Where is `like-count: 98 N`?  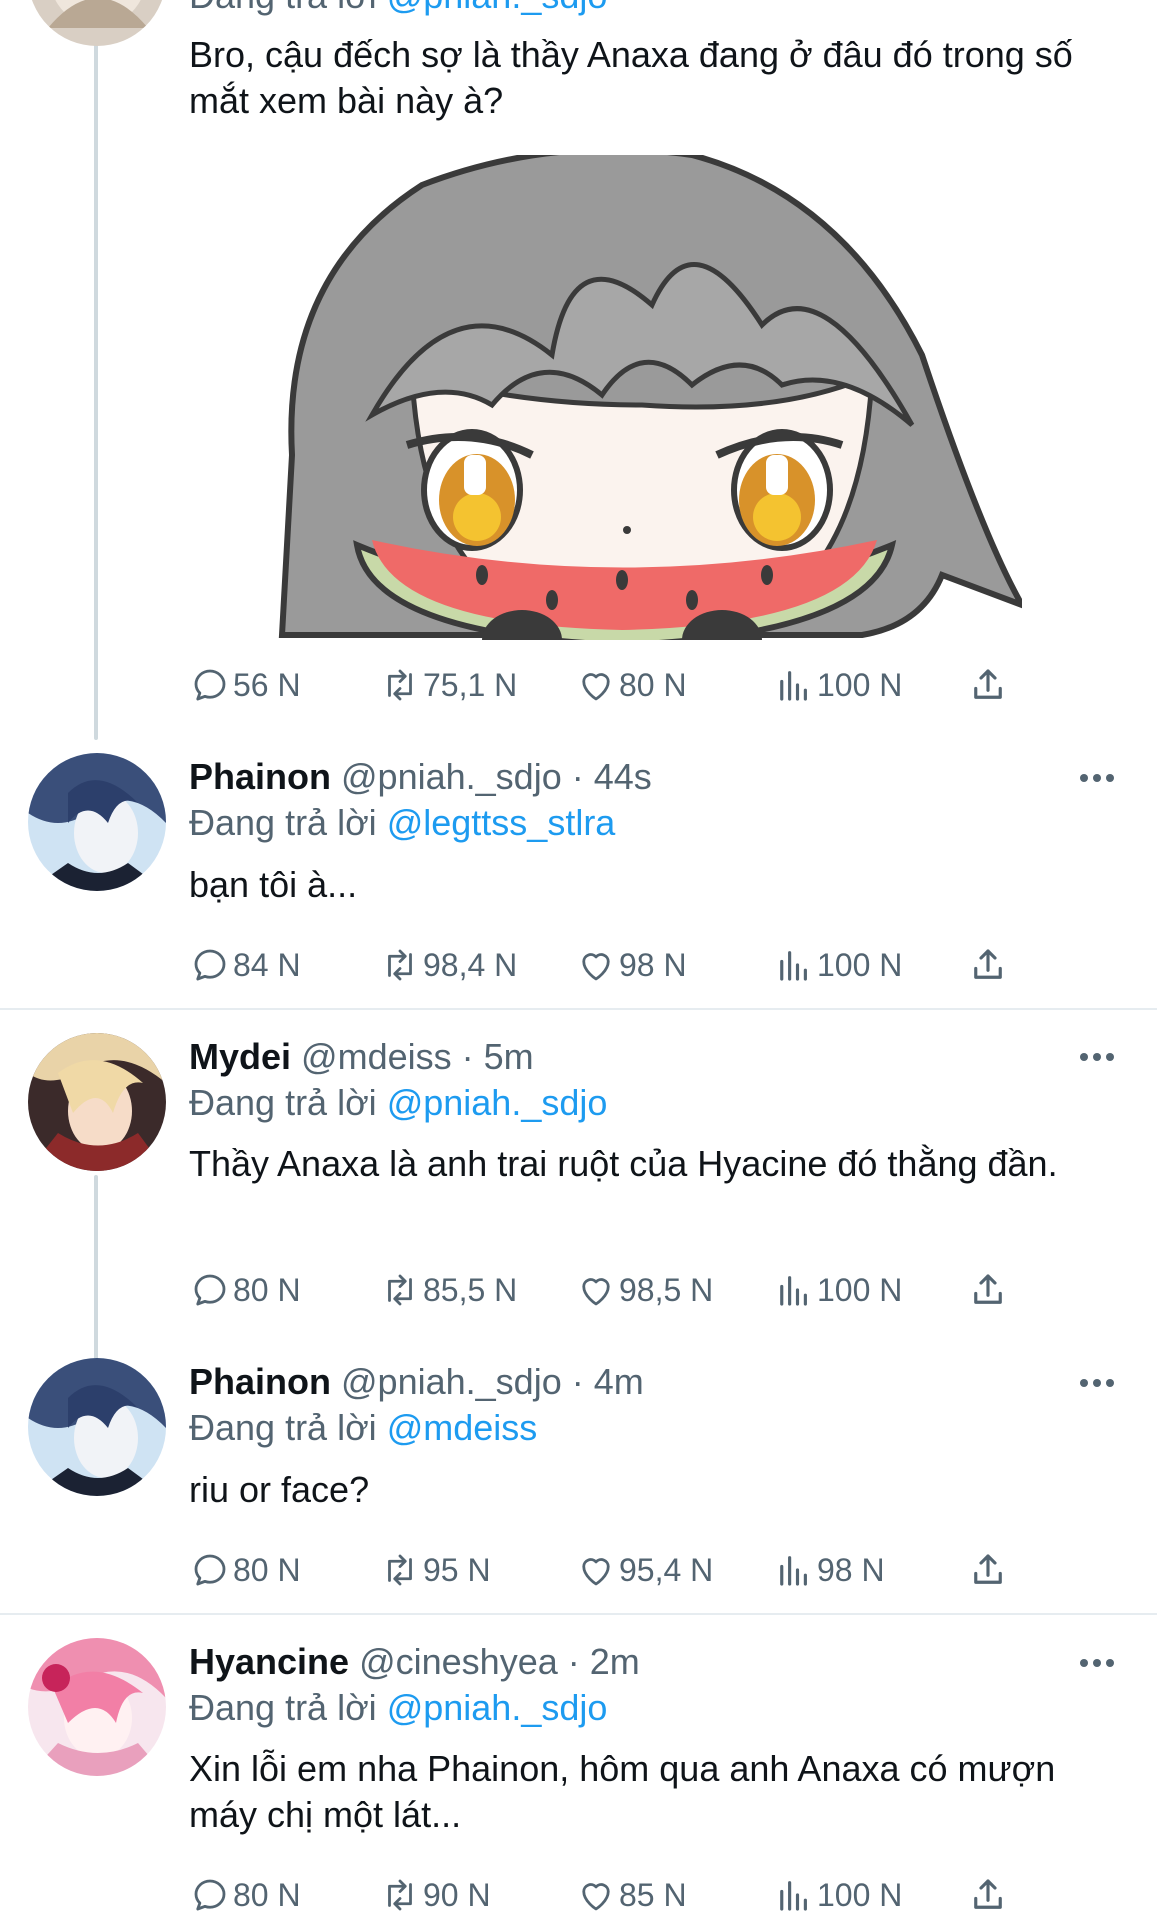
like-count: 98 N is located at coordinates (653, 964).